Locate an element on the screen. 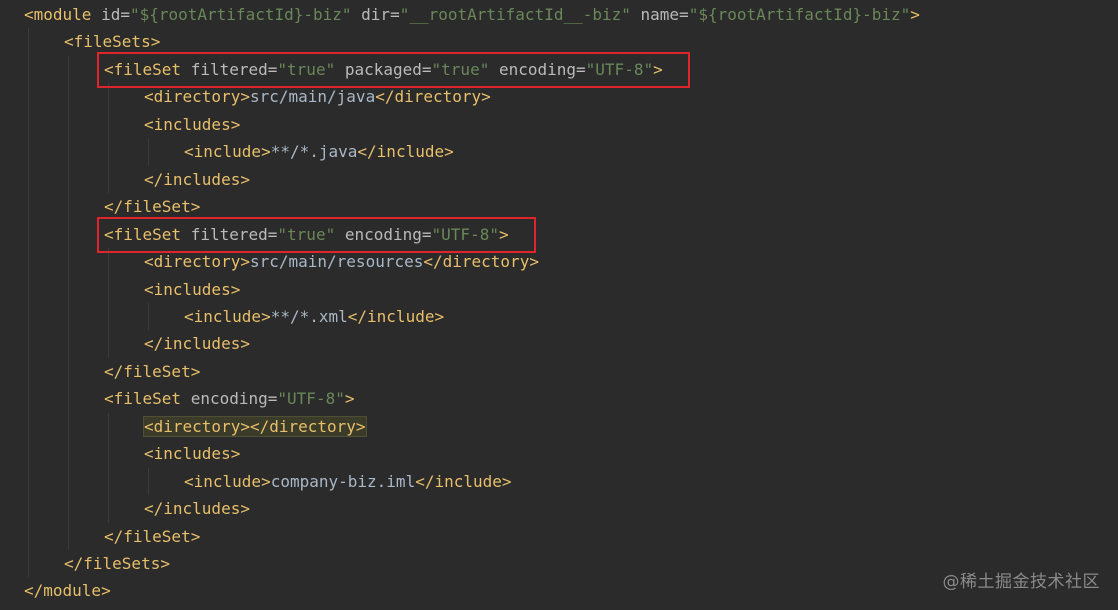  code-token-txt: **/*.xml is located at coordinates (309, 316).